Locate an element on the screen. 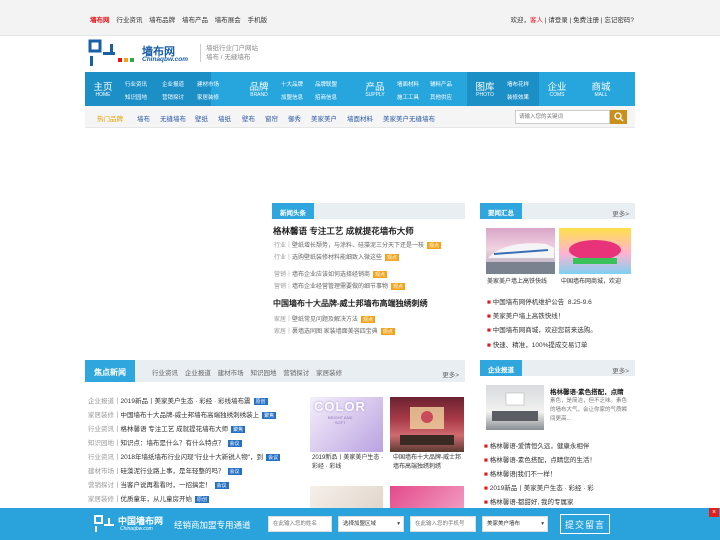 The height and width of the screenshot is (540, 720). nav-supply-item: 其他供应 is located at coordinates (441, 97).